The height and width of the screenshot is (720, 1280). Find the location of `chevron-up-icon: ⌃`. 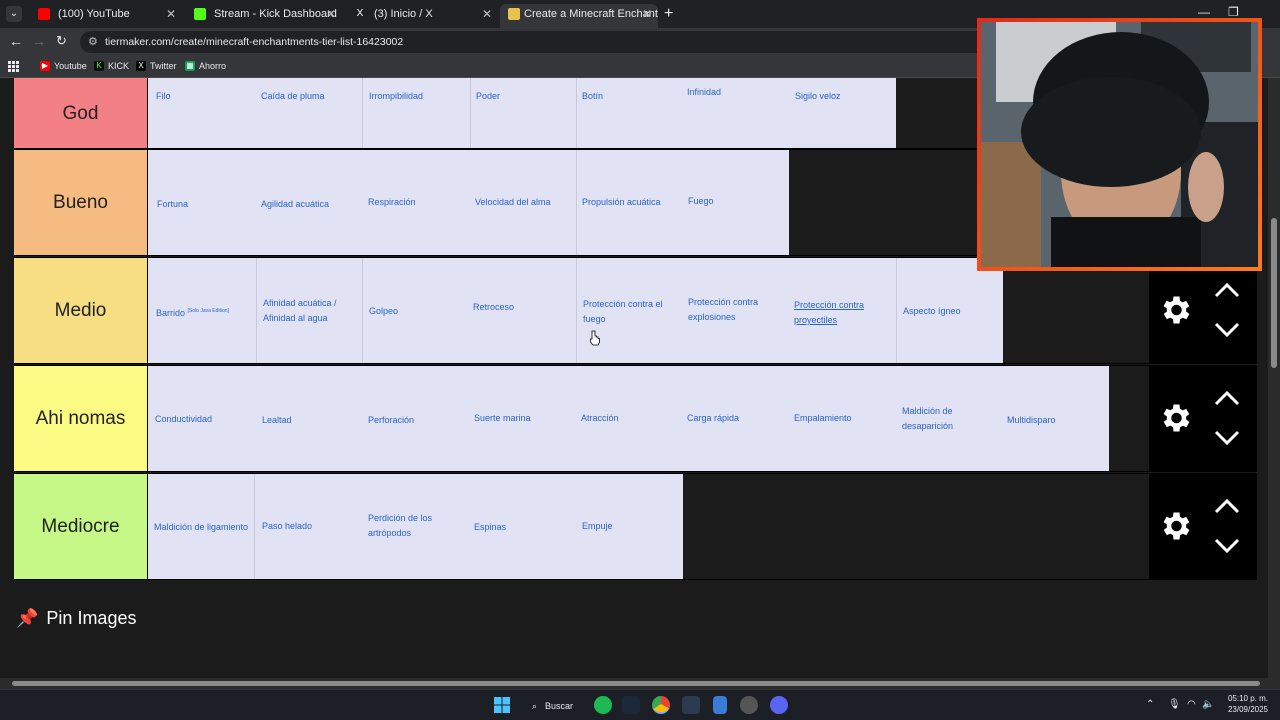

chevron-up-icon: ⌃ is located at coordinates (1150, 704).